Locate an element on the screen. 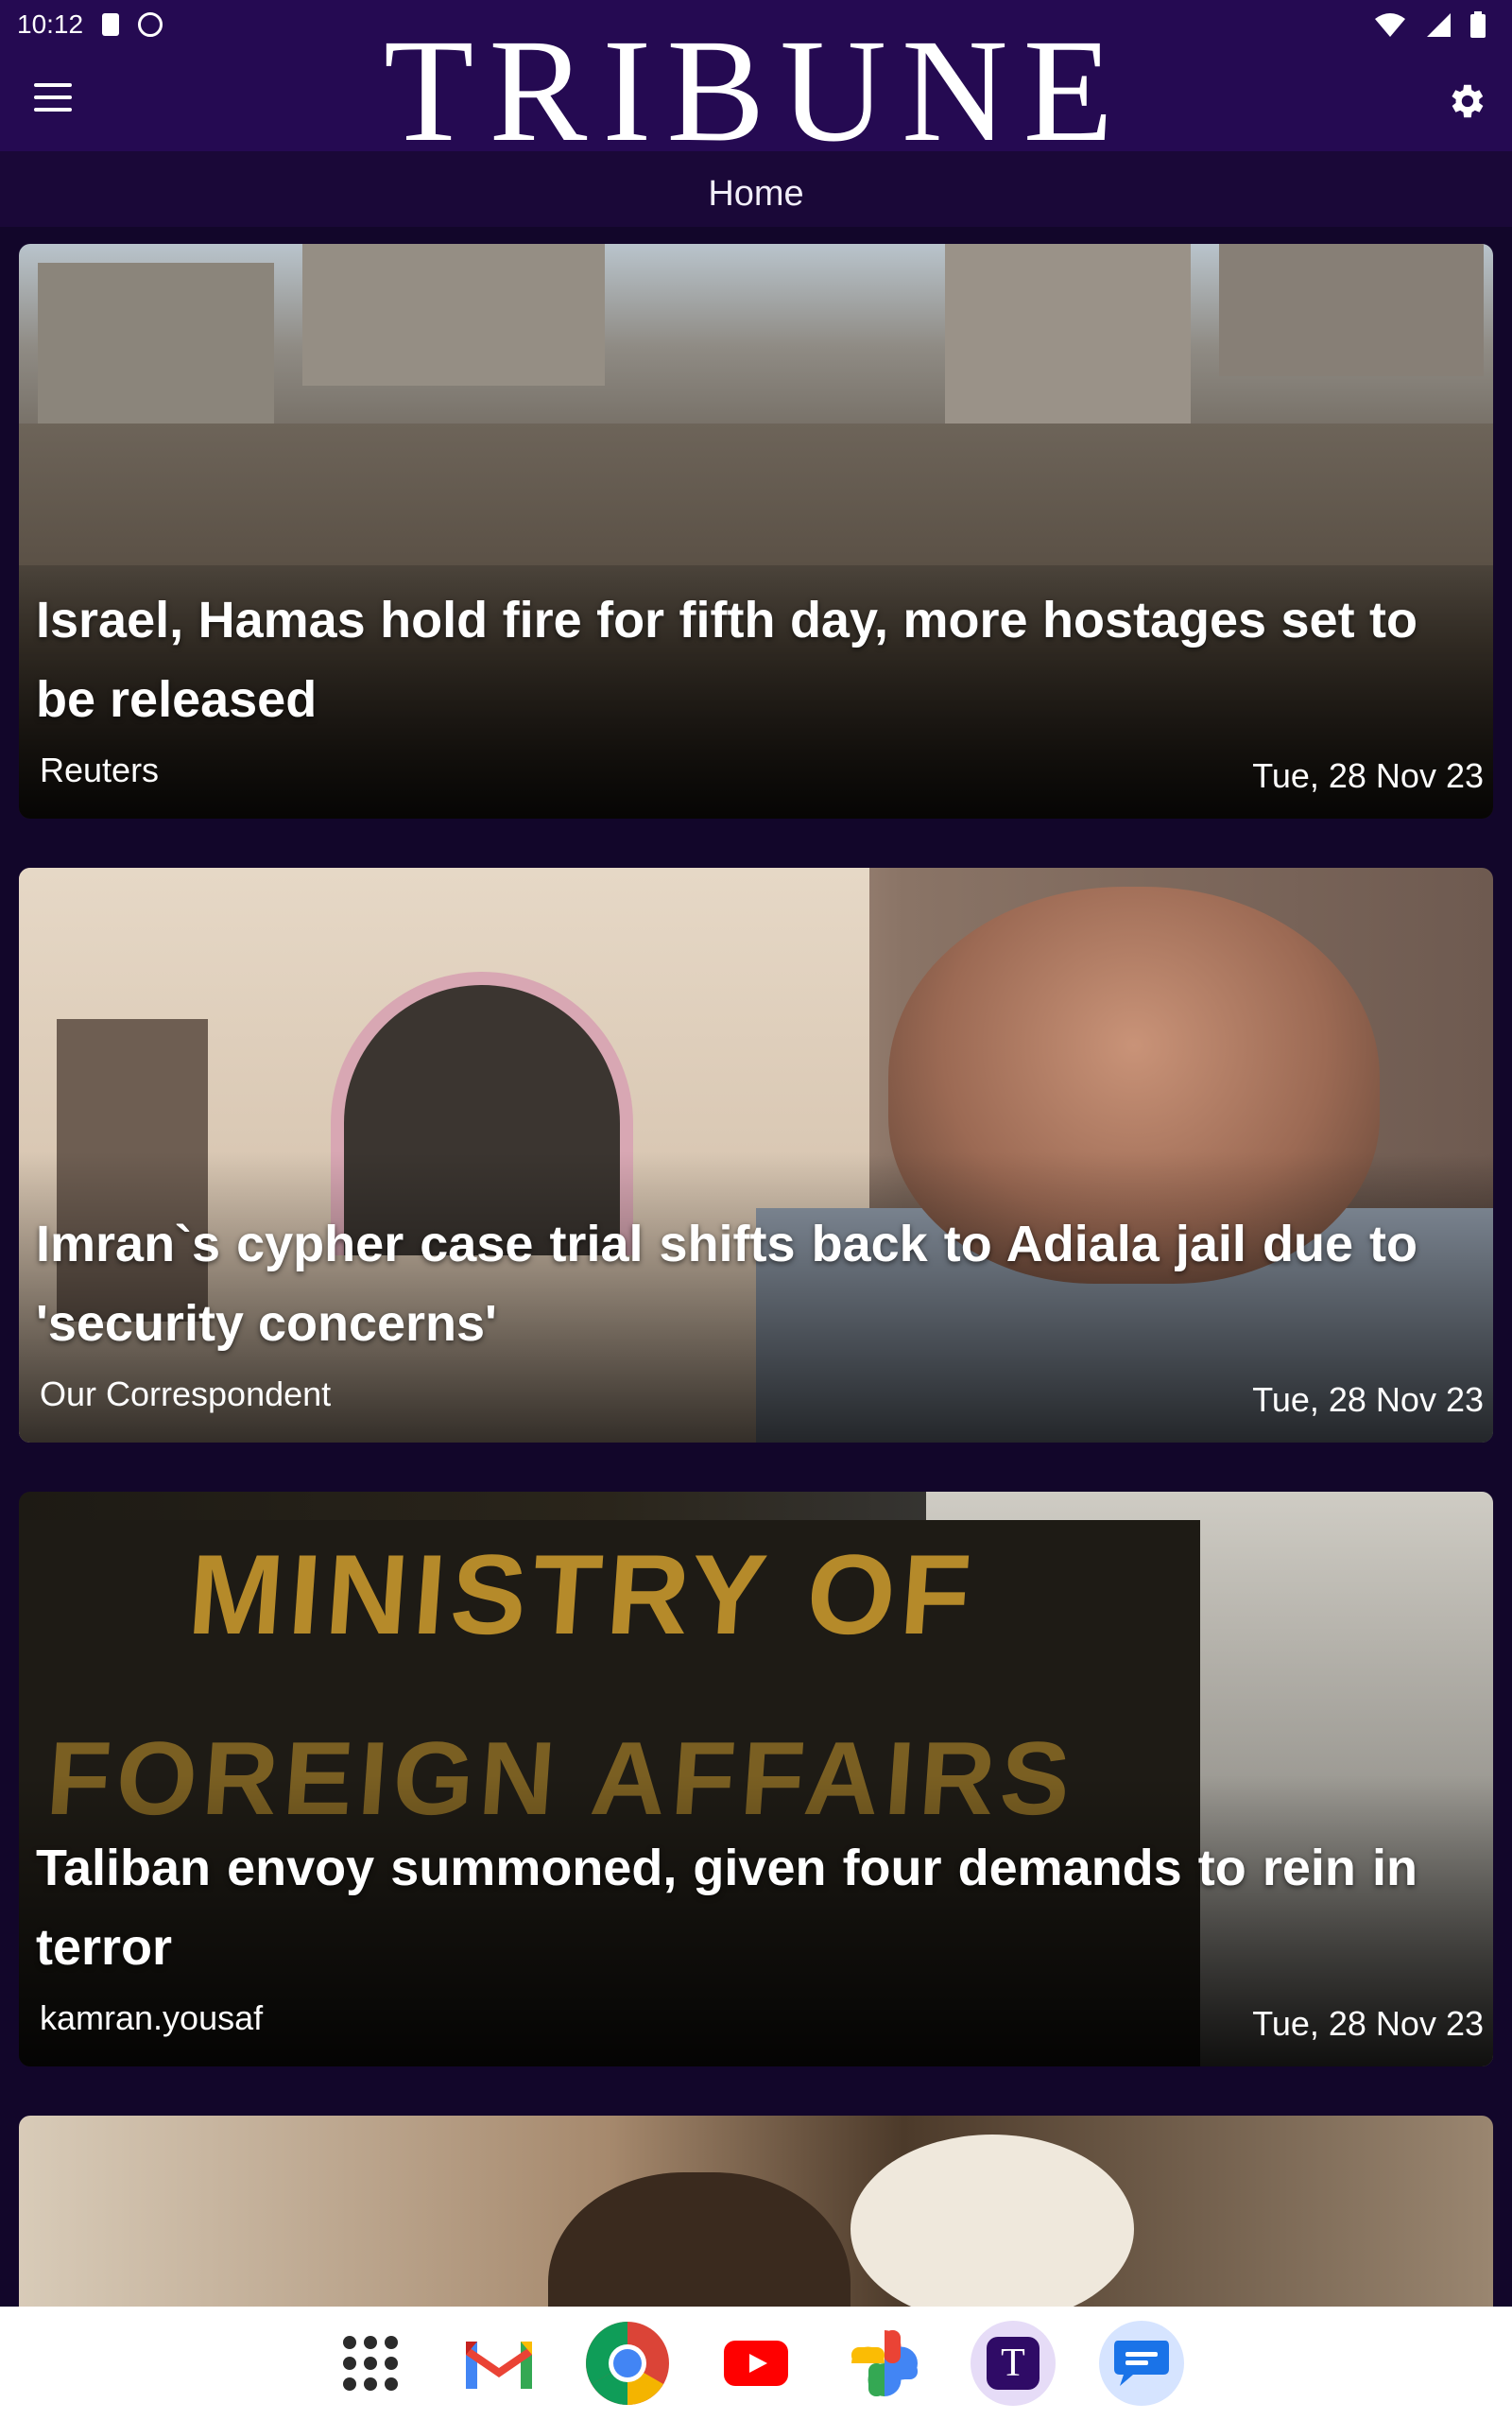  chrome-icon is located at coordinates (627, 2363).